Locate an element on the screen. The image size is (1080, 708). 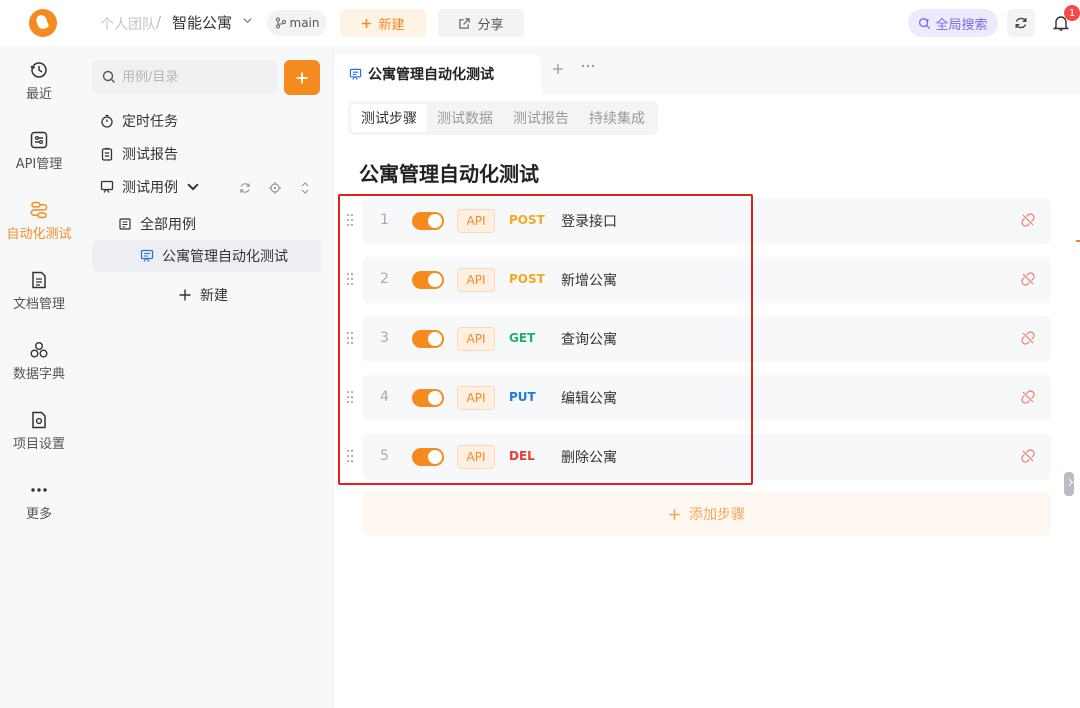
tree-item-new: 新建 is located at coordinates (203, 295).